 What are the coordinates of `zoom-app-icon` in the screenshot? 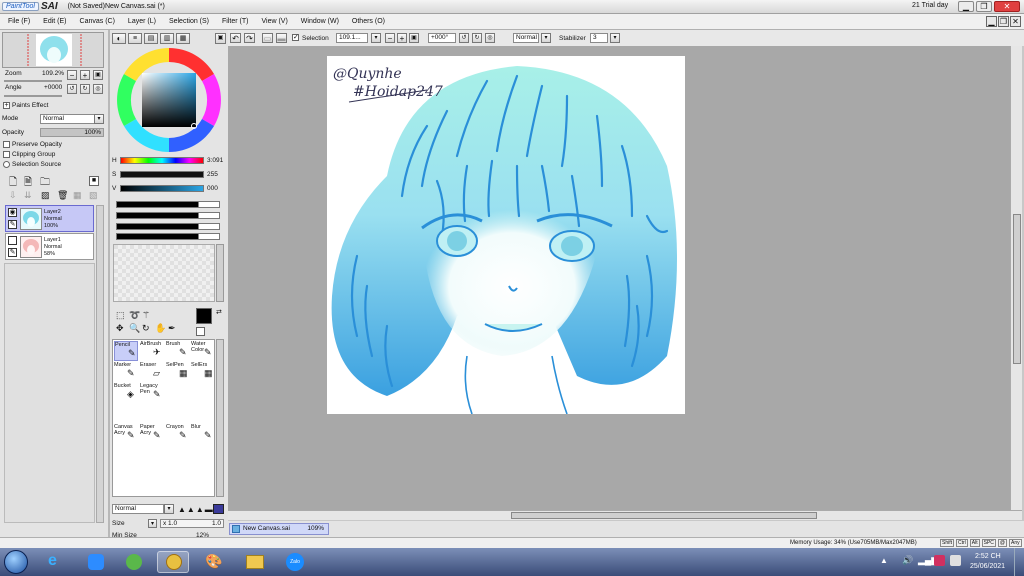 It's located at (96, 562).